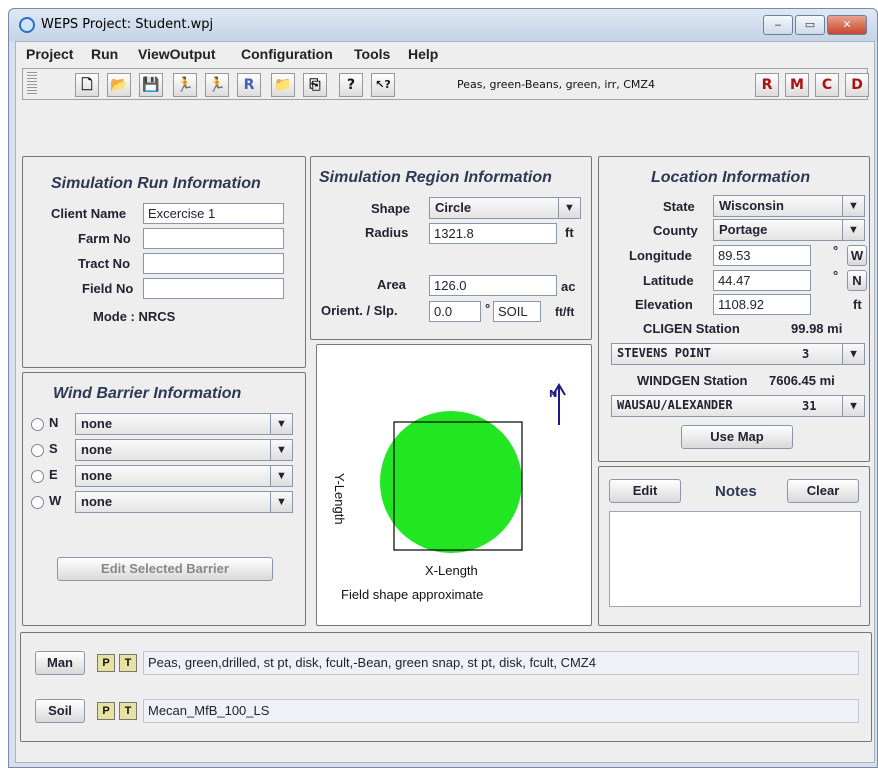  What do you see at coordinates (97, 501) in the screenshot?
I see `barrier-value-w: none` at bounding box center [97, 501].